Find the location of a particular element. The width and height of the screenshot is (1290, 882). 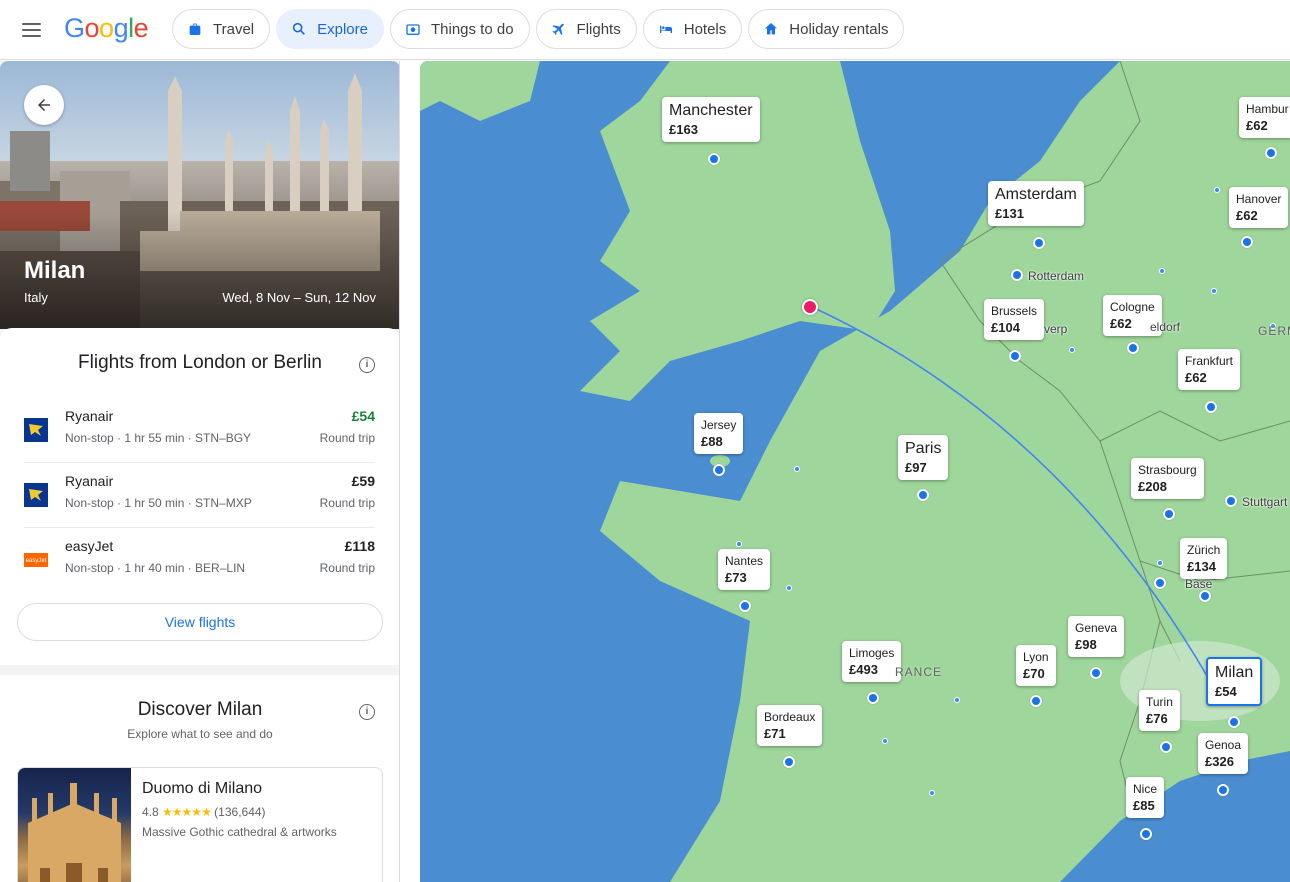

duomo-thumbnail is located at coordinates (74, 825).